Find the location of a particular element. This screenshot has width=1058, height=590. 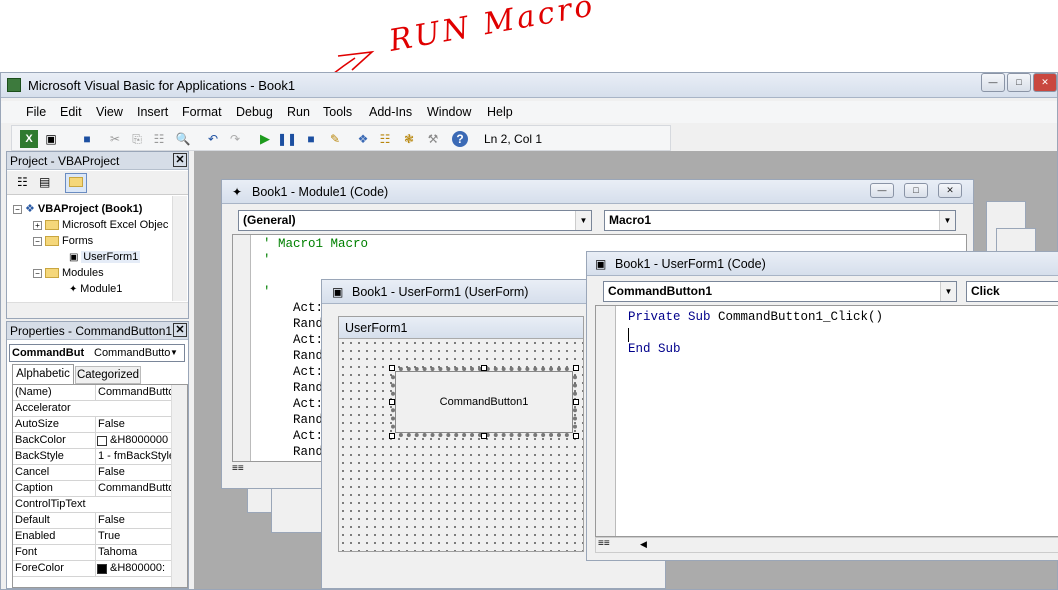

property-row: AutoSize False is located at coordinates (95, 425).